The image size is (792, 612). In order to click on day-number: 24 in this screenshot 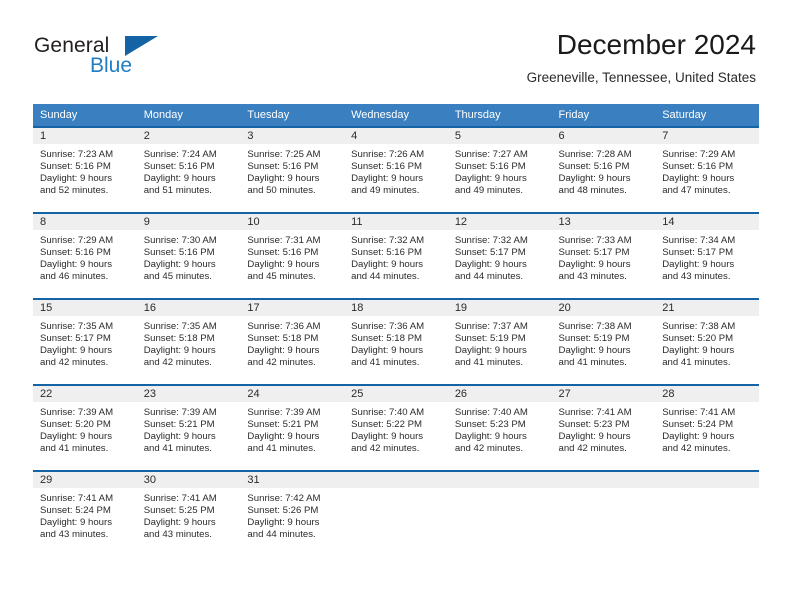, I will do `click(292, 394)`.